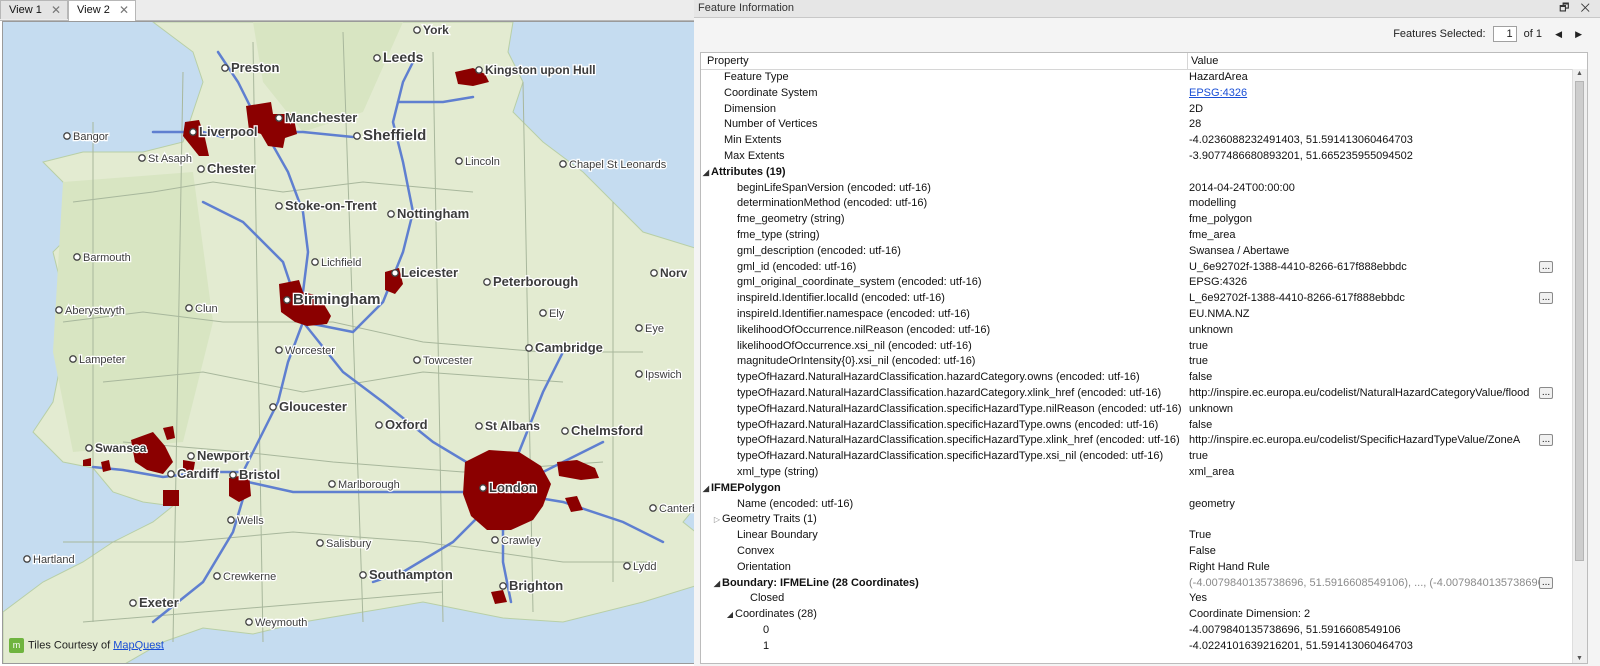 Image resolution: width=1600 pixels, height=666 pixels. What do you see at coordinates (1136, 125) in the screenshot?
I see `table-row: Number of Vertices 28` at bounding box center [1136, 125].